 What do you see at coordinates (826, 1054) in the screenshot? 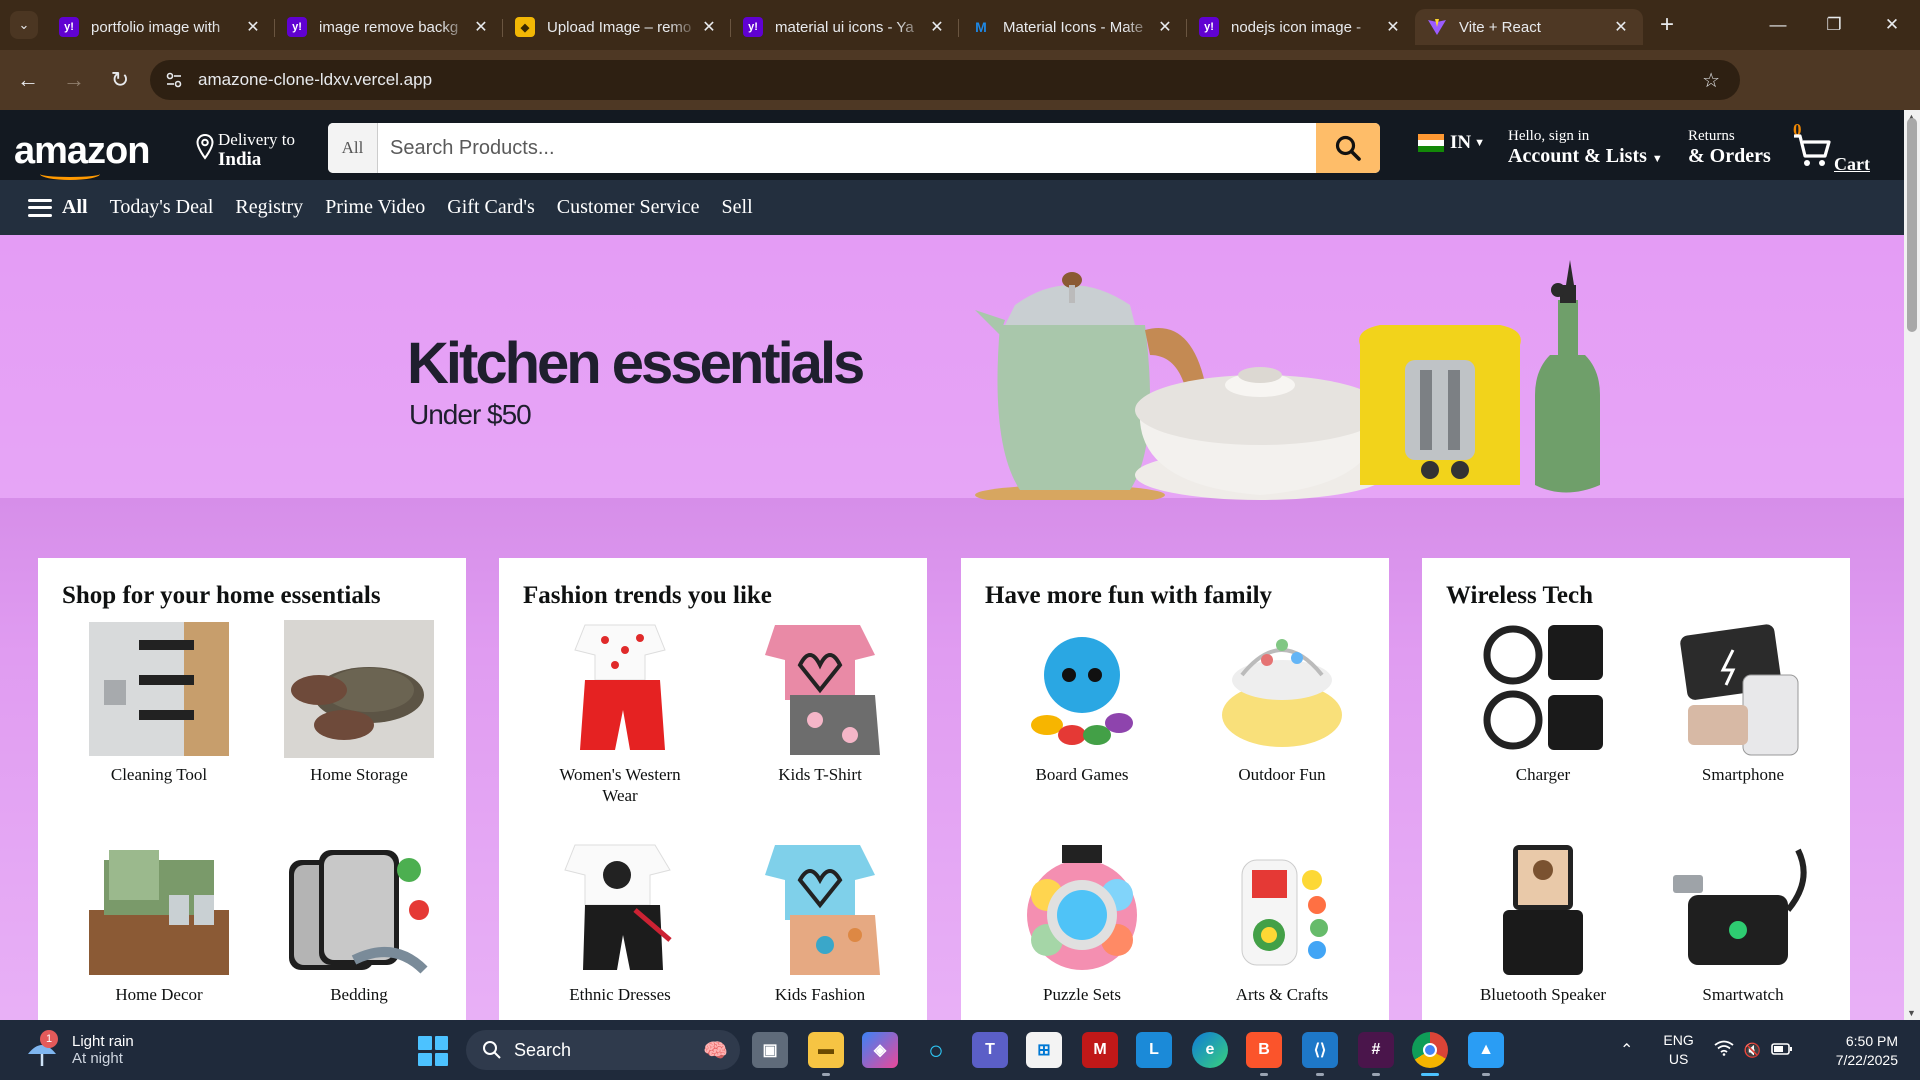
I see `file-explorer-icon: ▬` at bounding box center [826, 1054].